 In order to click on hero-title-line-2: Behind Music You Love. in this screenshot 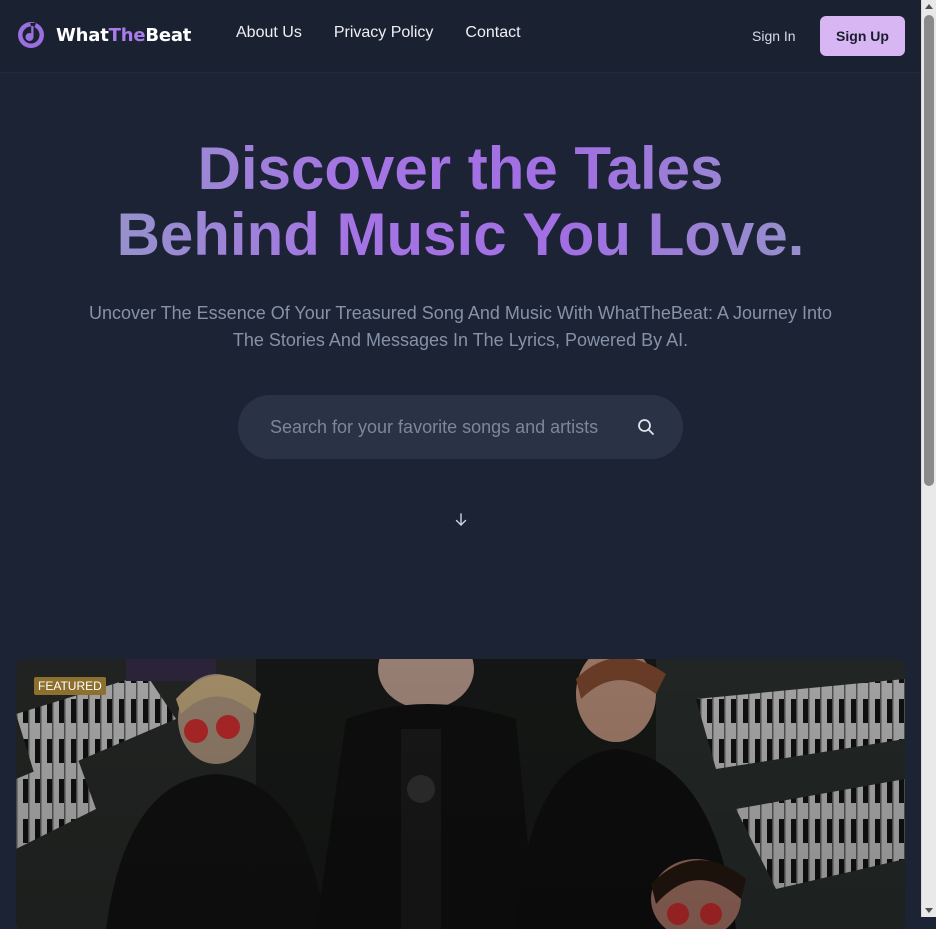, I will do `click(460, 234)`.